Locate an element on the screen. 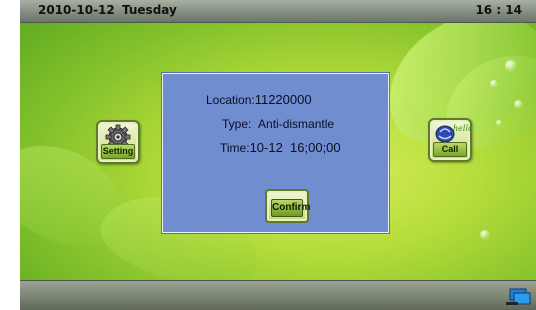 The width and height of the screenshot is (536, 310). call-label: Call is located at coordinates (450, 149).